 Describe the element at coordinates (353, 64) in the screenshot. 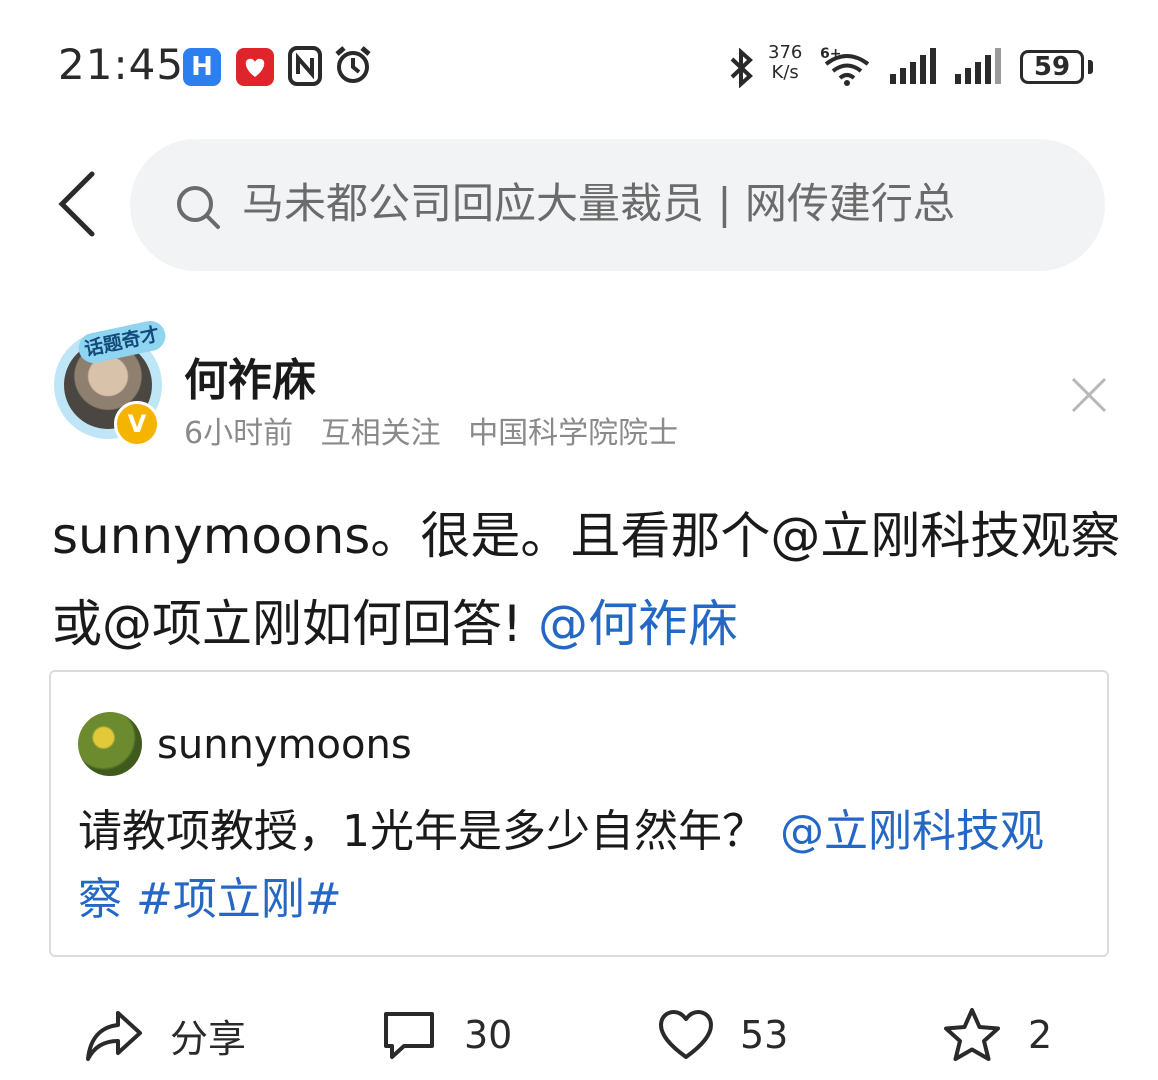

I see `alarm-icon` at that location.